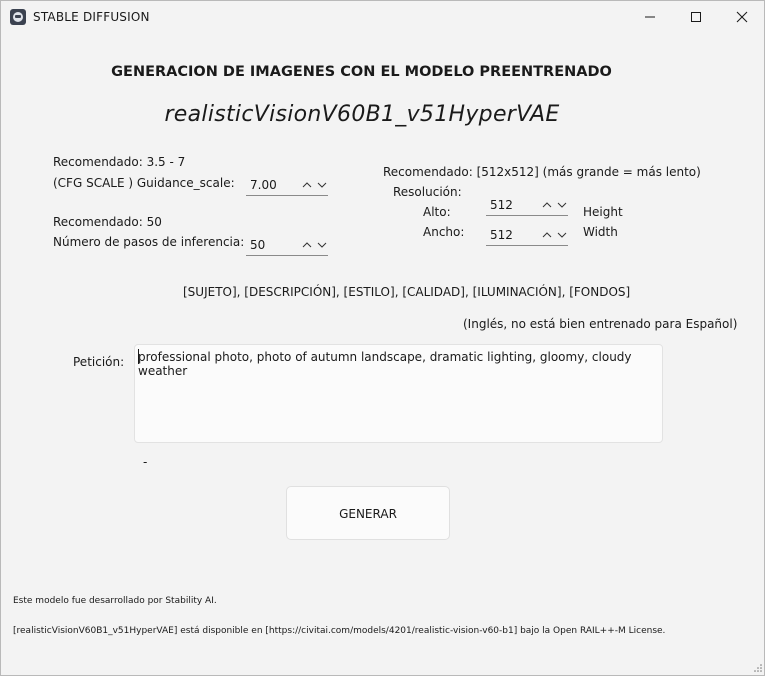 The image size is (765, 676). I want to click on ancho-spinbox: 512, so click(527, 235).